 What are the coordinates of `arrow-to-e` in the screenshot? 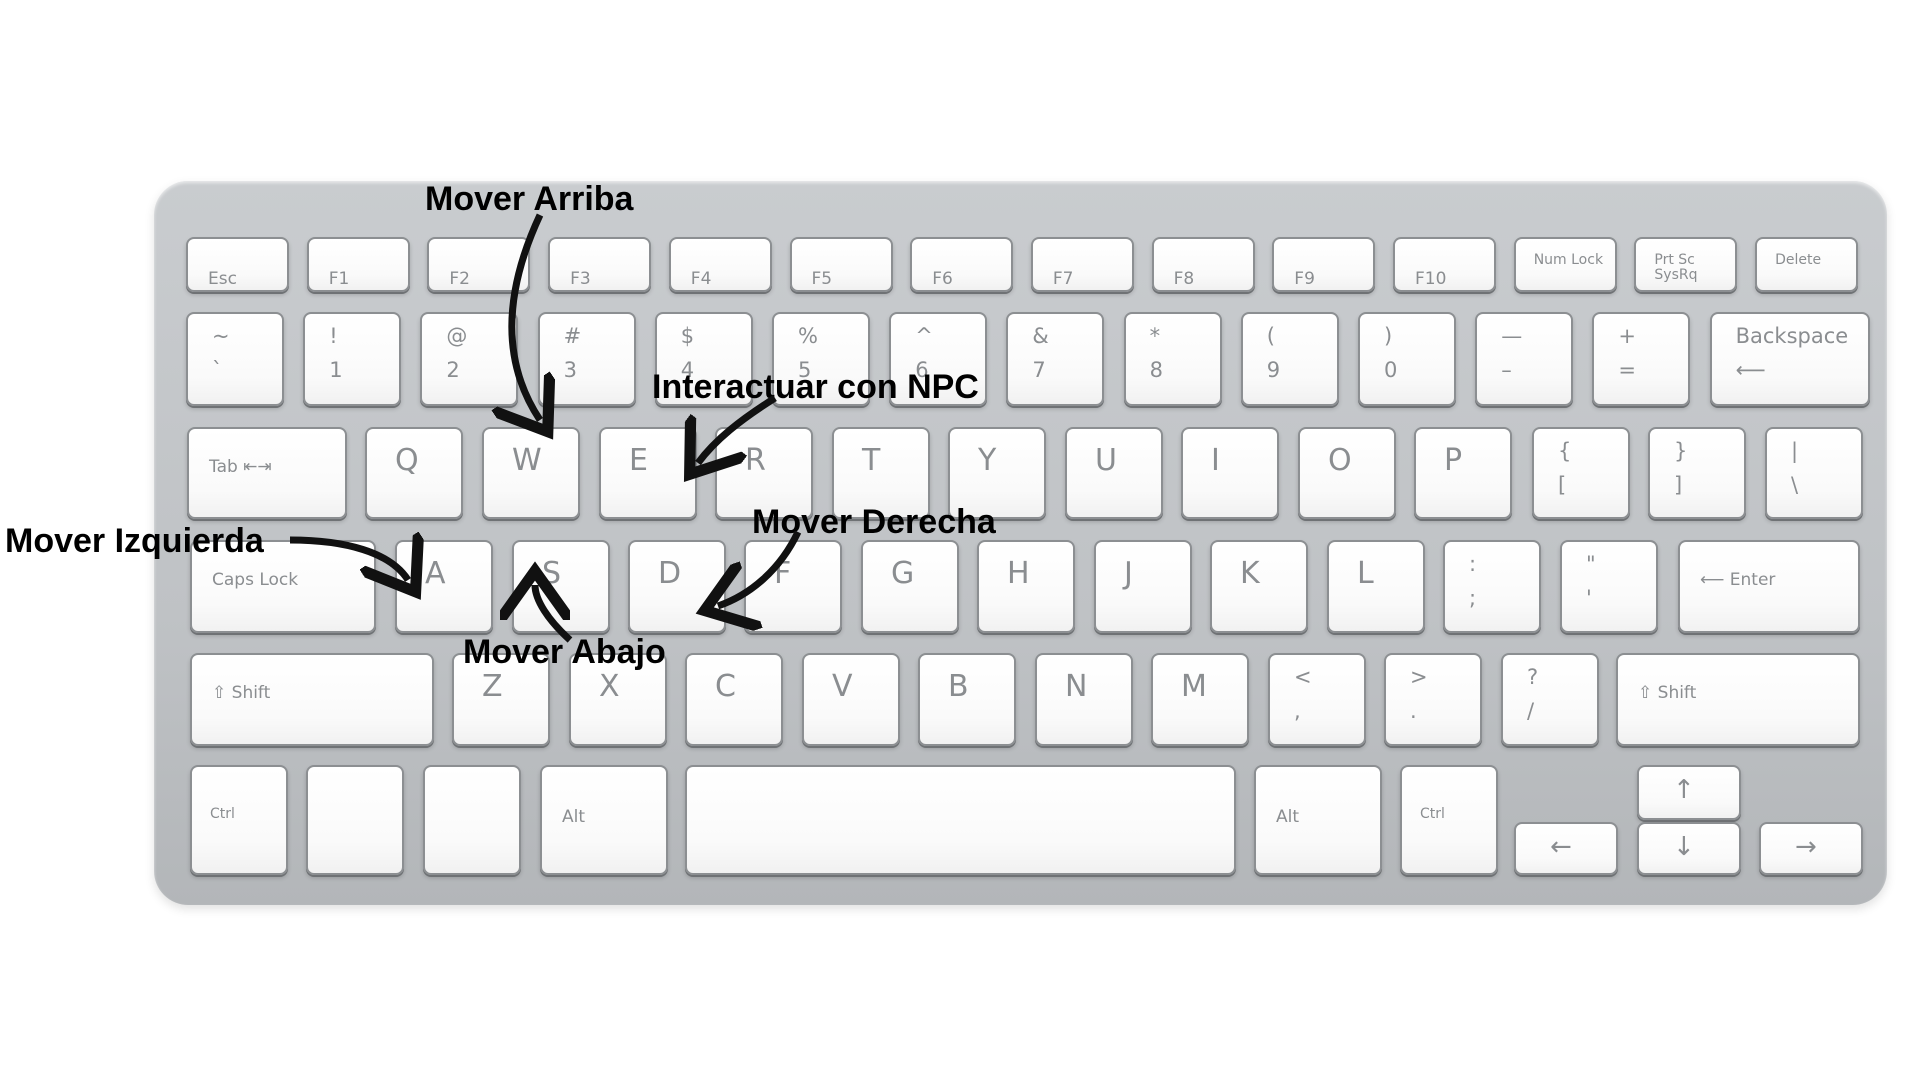 It's located at (737, 429).